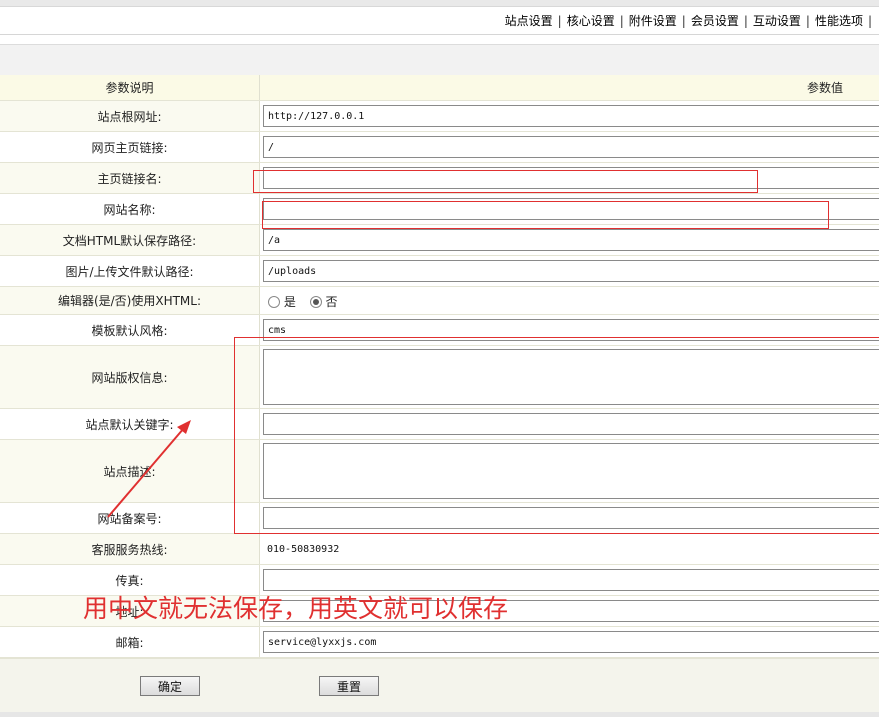 This screenshot has height=717, width=879. I want to click on row-email: 邮箱:, so click(439, 642).